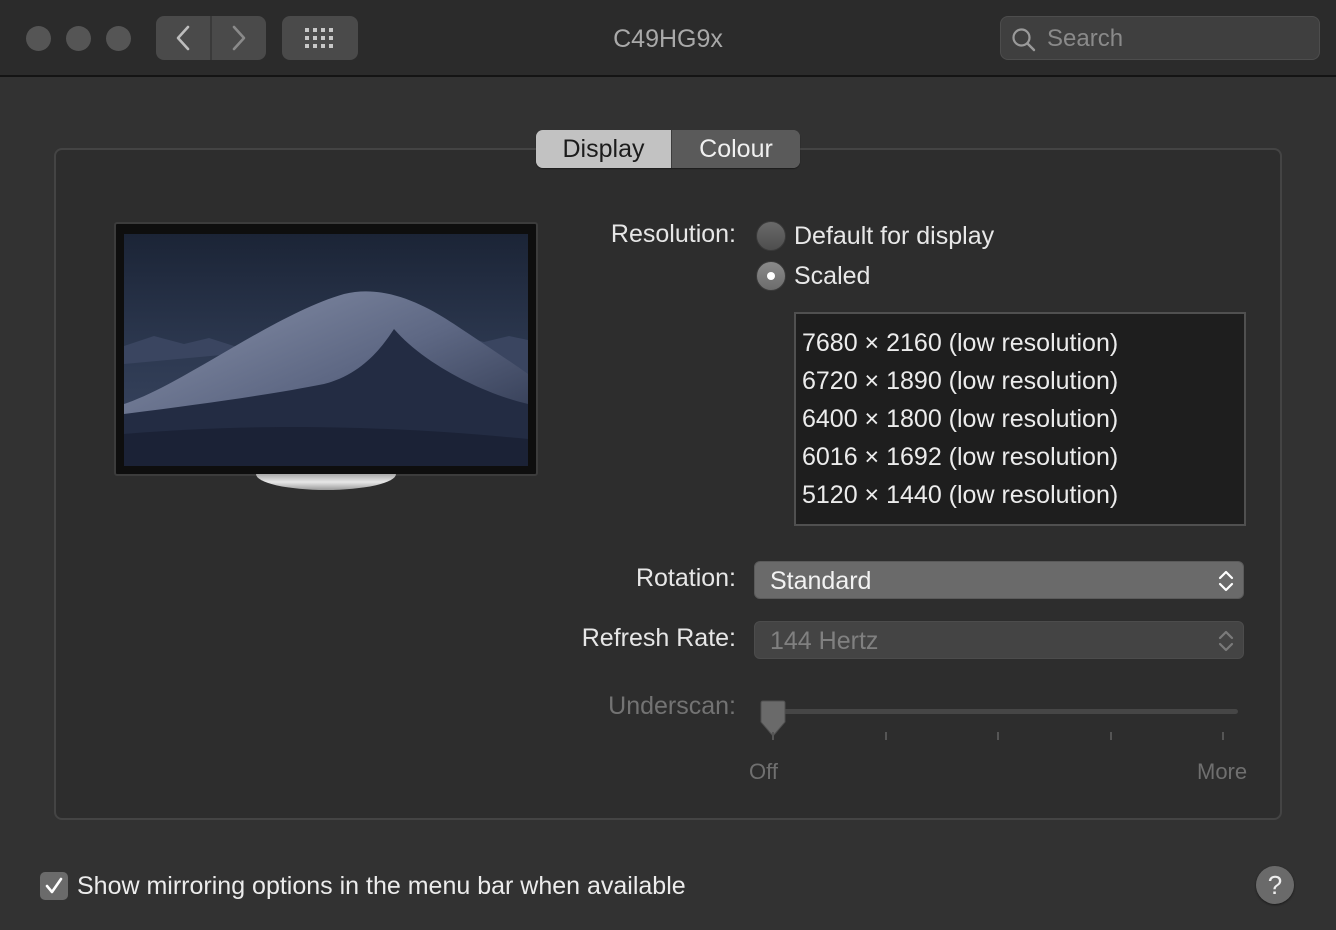  I want to click on resolution-list-item: 5120 × 1440 (low resolution), so click(960, 495).